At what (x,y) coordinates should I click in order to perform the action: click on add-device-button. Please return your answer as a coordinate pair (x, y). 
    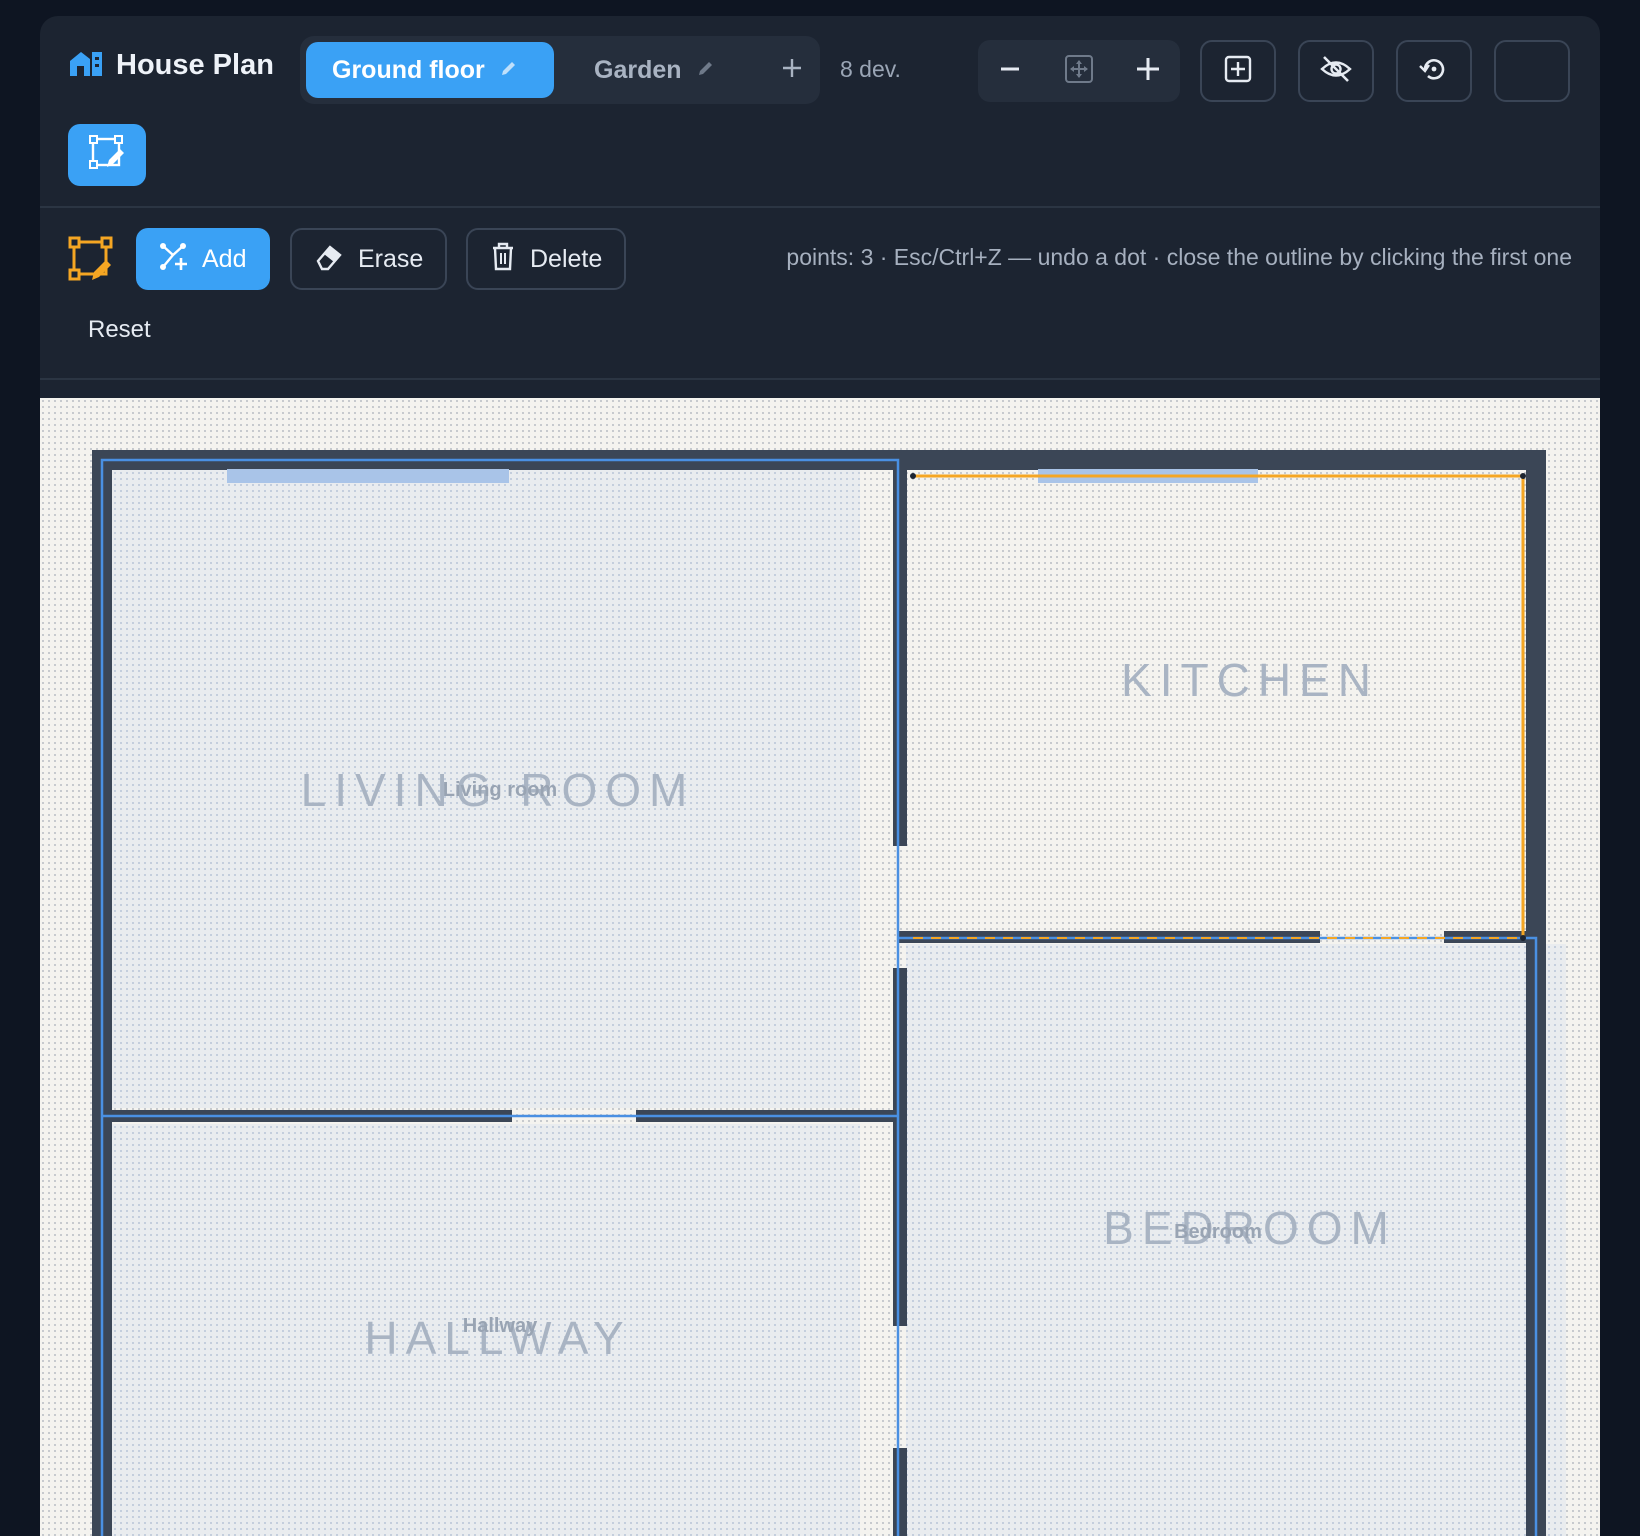
    Looking at the image, I should click on (1238, 71).